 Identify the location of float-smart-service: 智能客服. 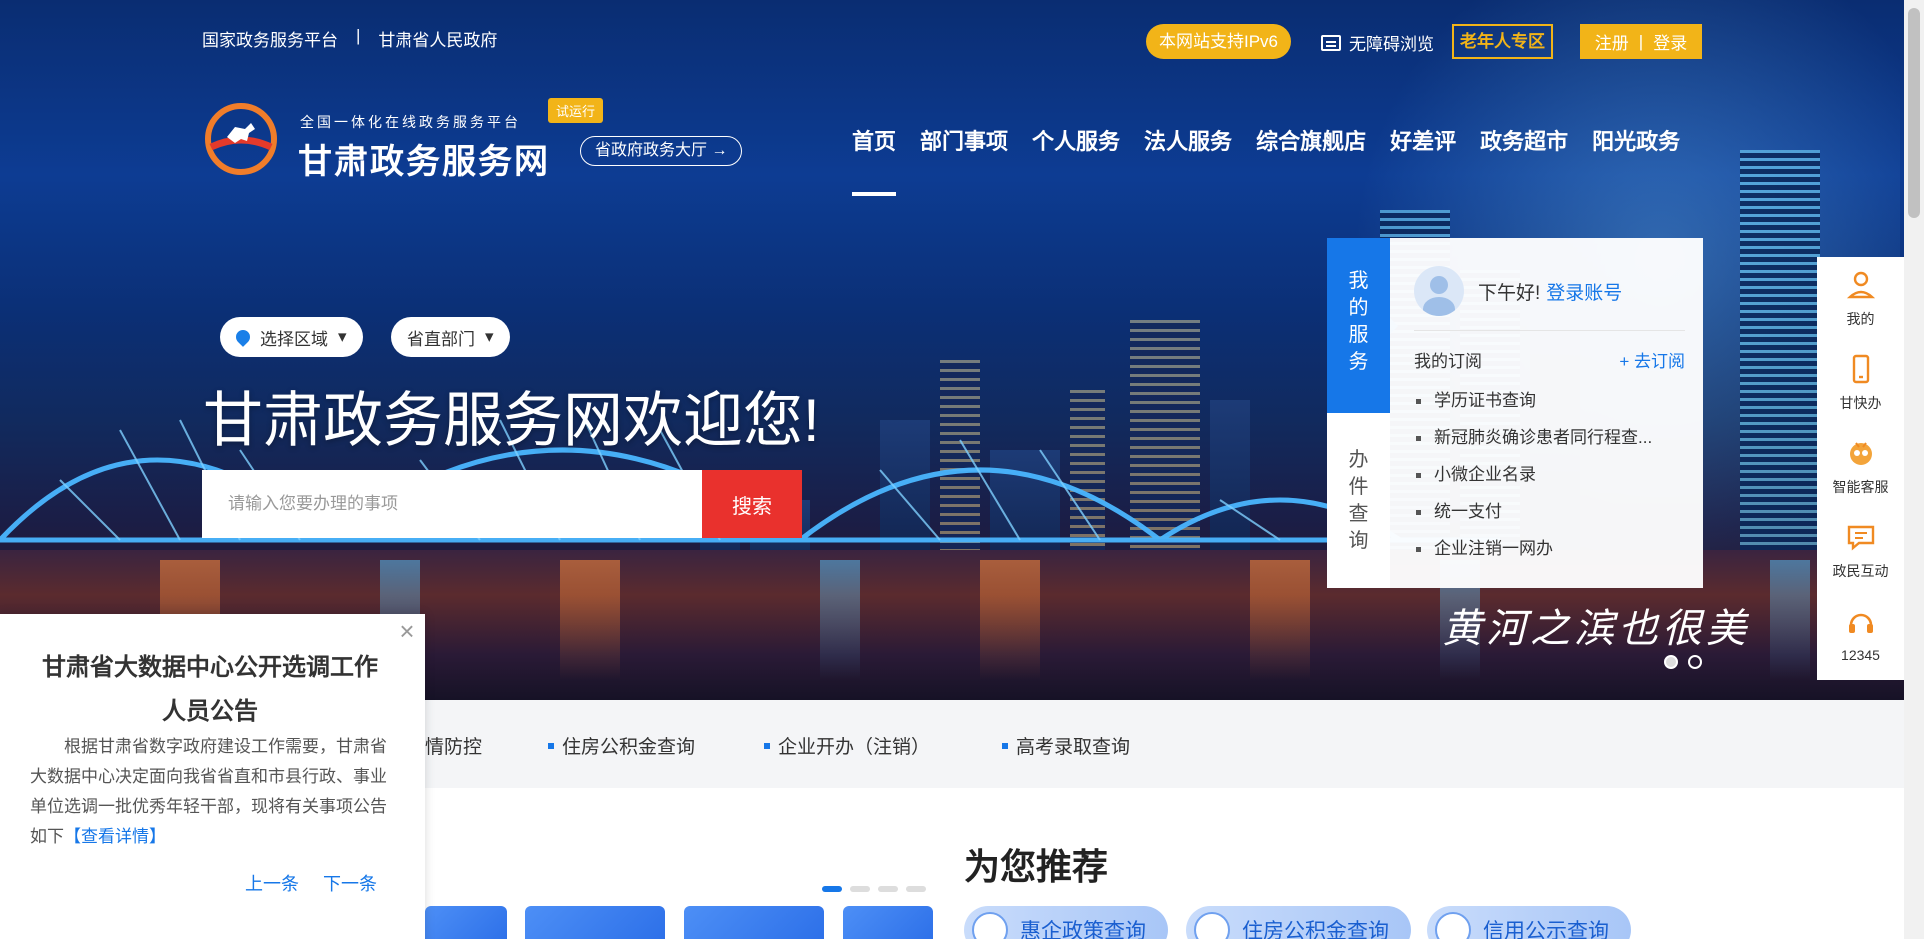
(1860, 467).